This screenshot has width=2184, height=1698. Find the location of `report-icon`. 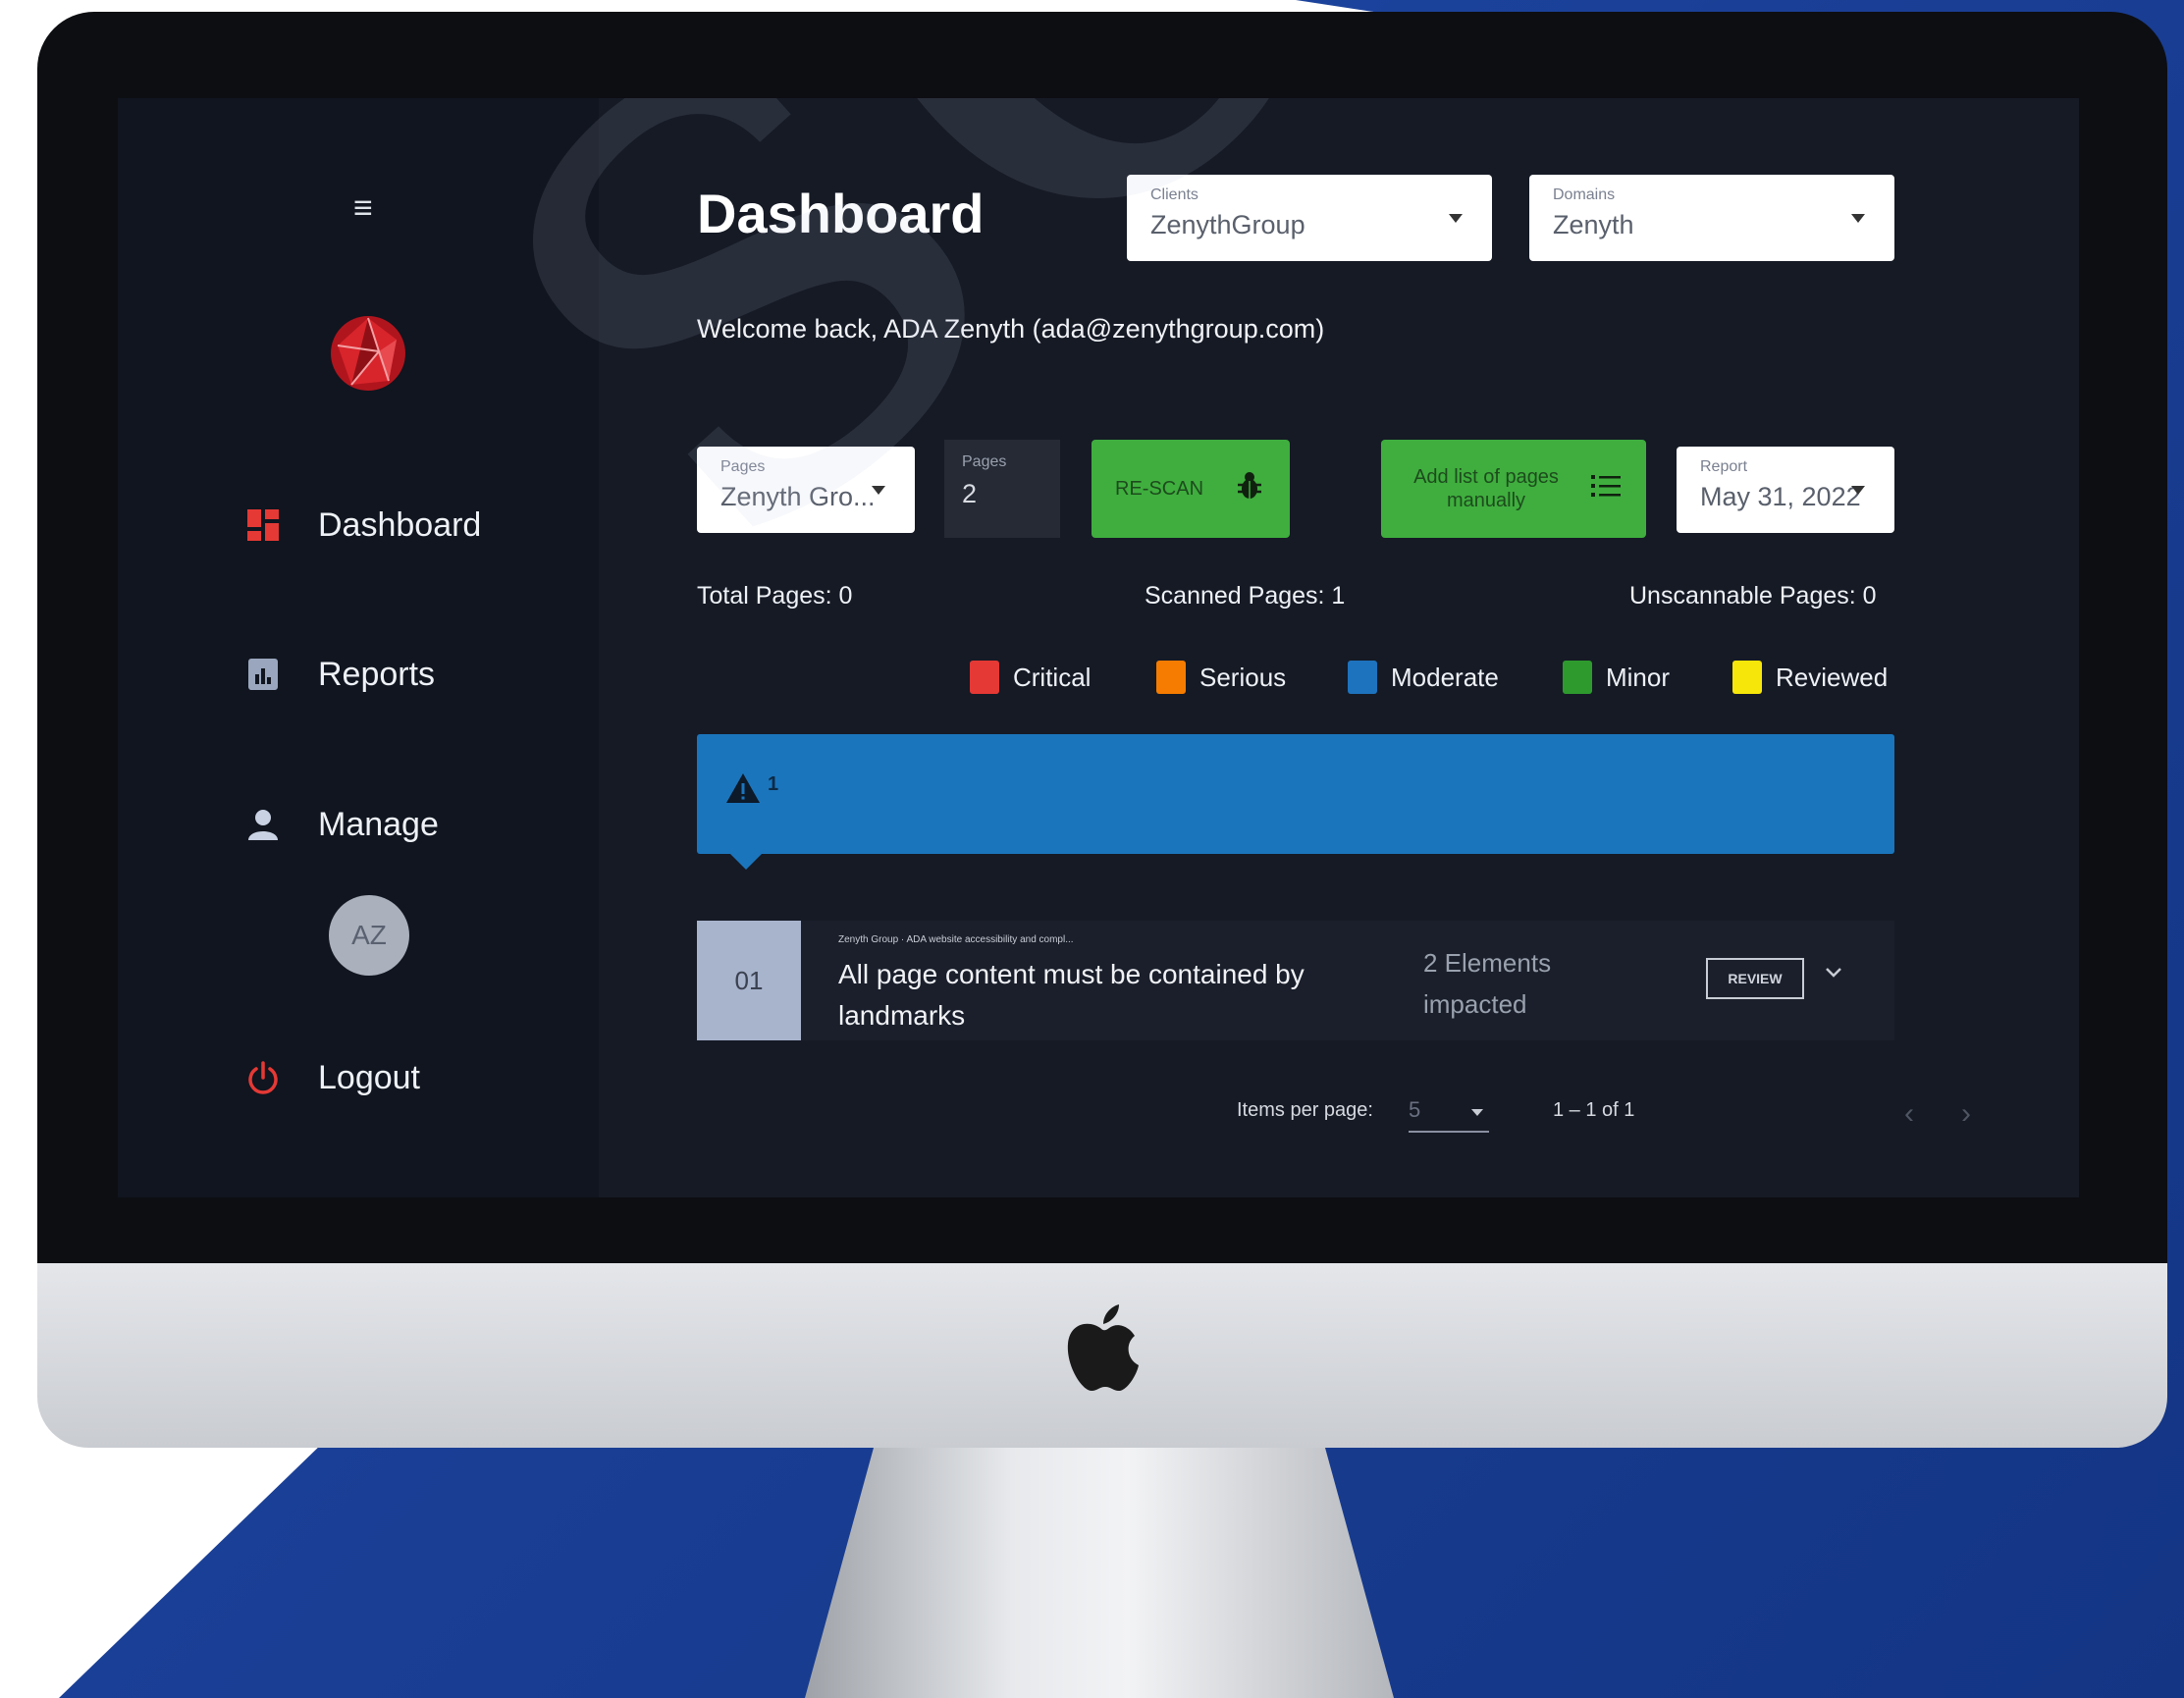

report-icon is located at coordinates (263, 674).